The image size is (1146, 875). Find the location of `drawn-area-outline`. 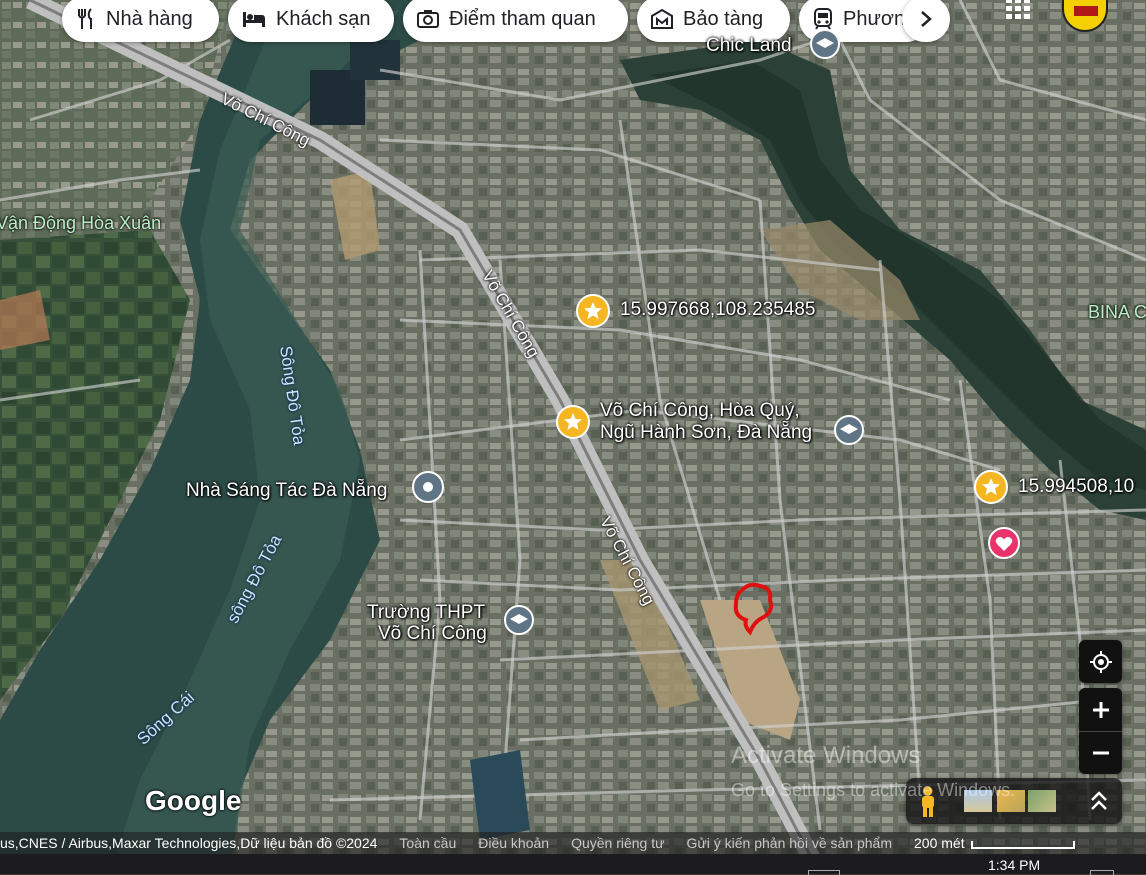

drawn-area-outline is located at coordinates (753, 609).